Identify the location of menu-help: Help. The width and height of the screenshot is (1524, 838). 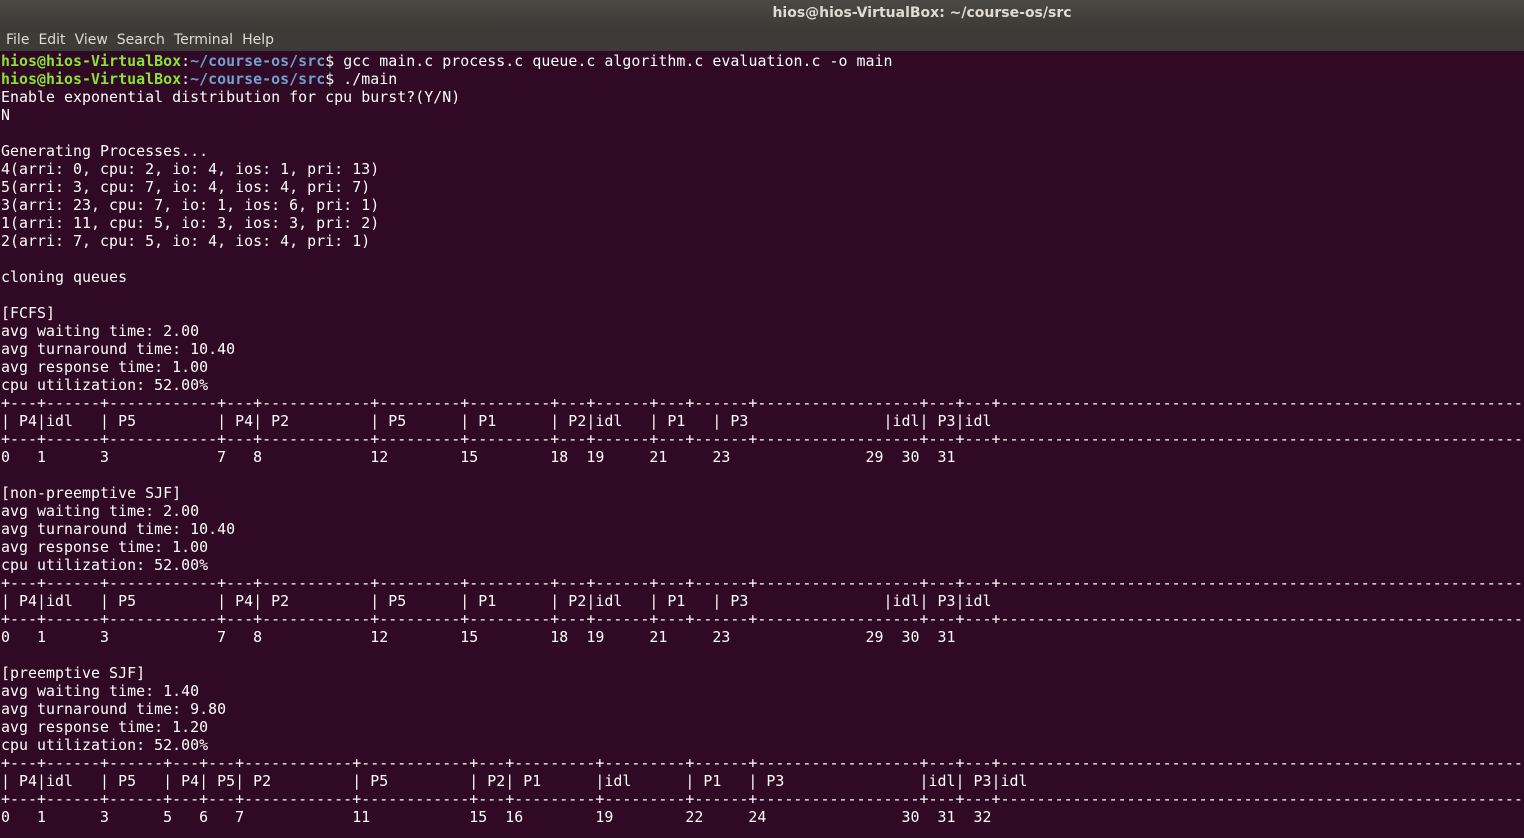
(257, 38).